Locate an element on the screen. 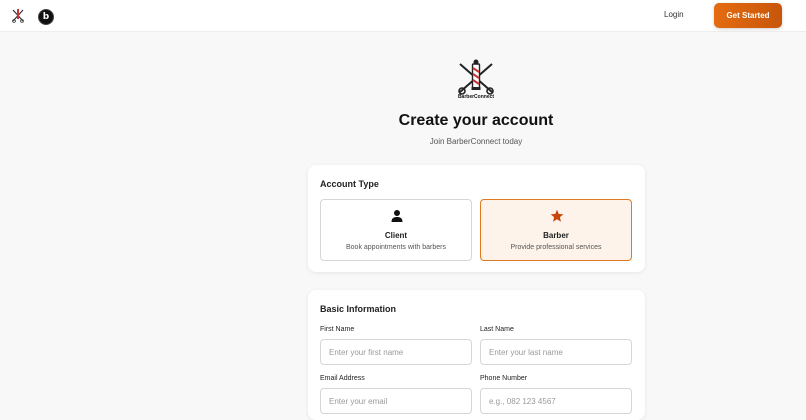  last-name-label: Last Name is located at coordinates (497, 329).